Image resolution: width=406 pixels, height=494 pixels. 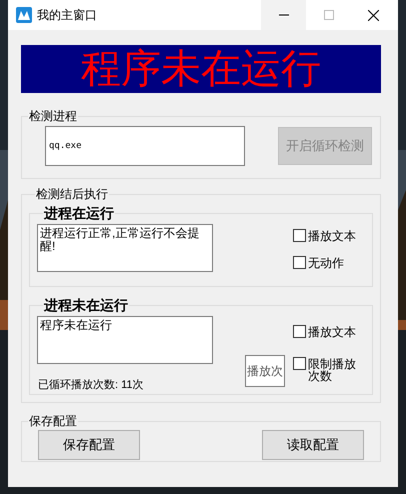 I want to click on close-icon, so click(x=373, y=15).